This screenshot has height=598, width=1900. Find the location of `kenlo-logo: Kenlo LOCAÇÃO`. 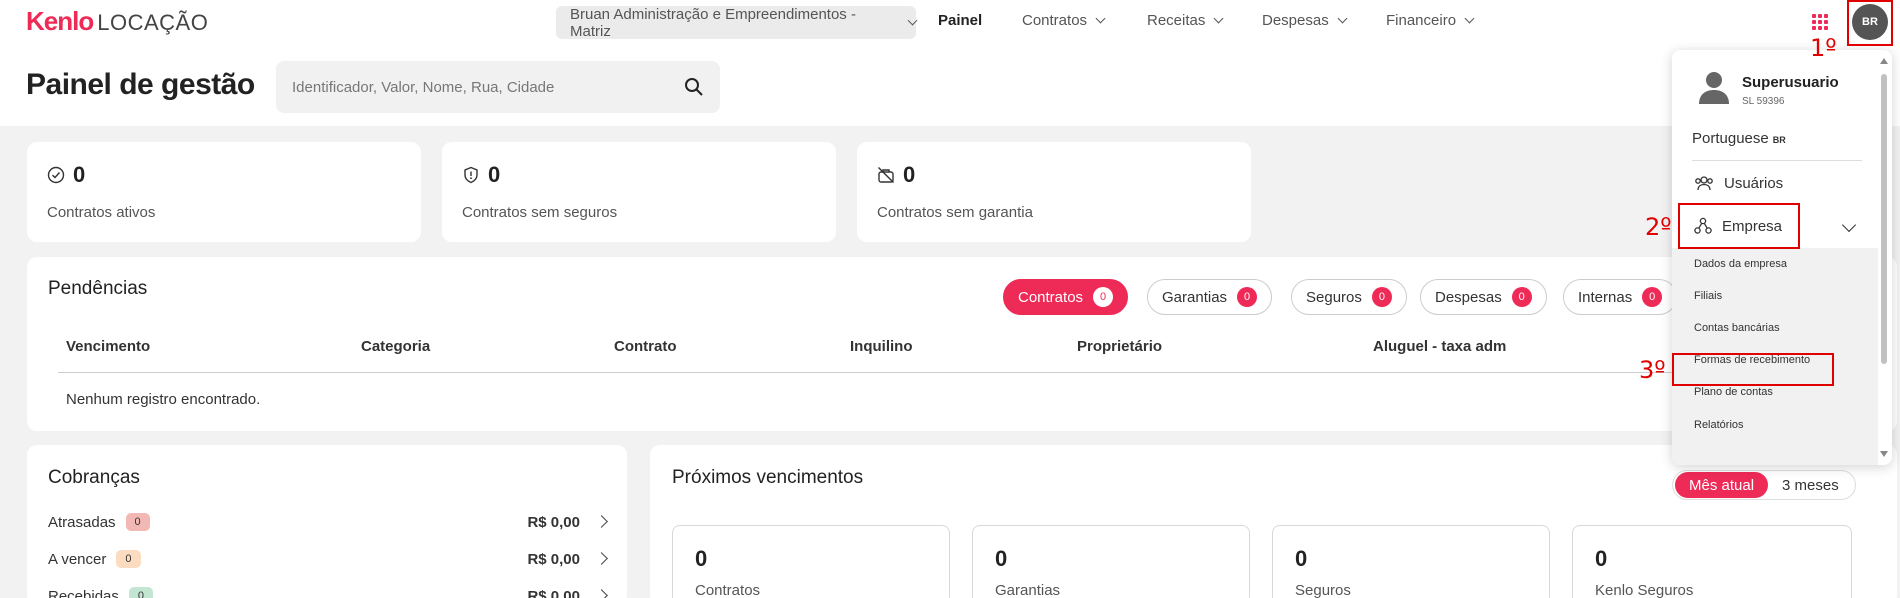

kenlo-logo: Kenlo LOCAÇÃO is located at coordinates (117, 21).